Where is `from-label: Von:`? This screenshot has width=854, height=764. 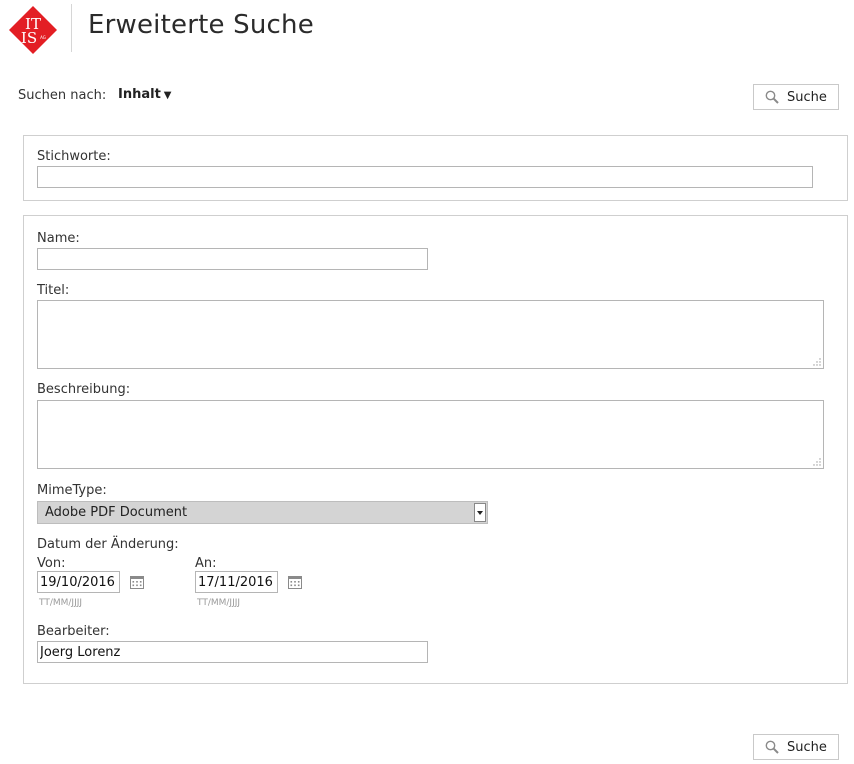 from-label: Von: is located at coordinates (51, 563).